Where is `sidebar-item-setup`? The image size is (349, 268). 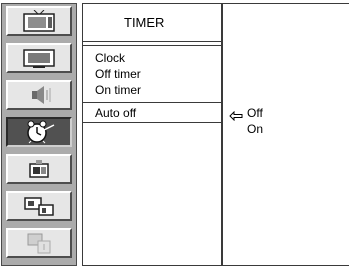 sidebar-item-setup is located at coordinates (39, 243).